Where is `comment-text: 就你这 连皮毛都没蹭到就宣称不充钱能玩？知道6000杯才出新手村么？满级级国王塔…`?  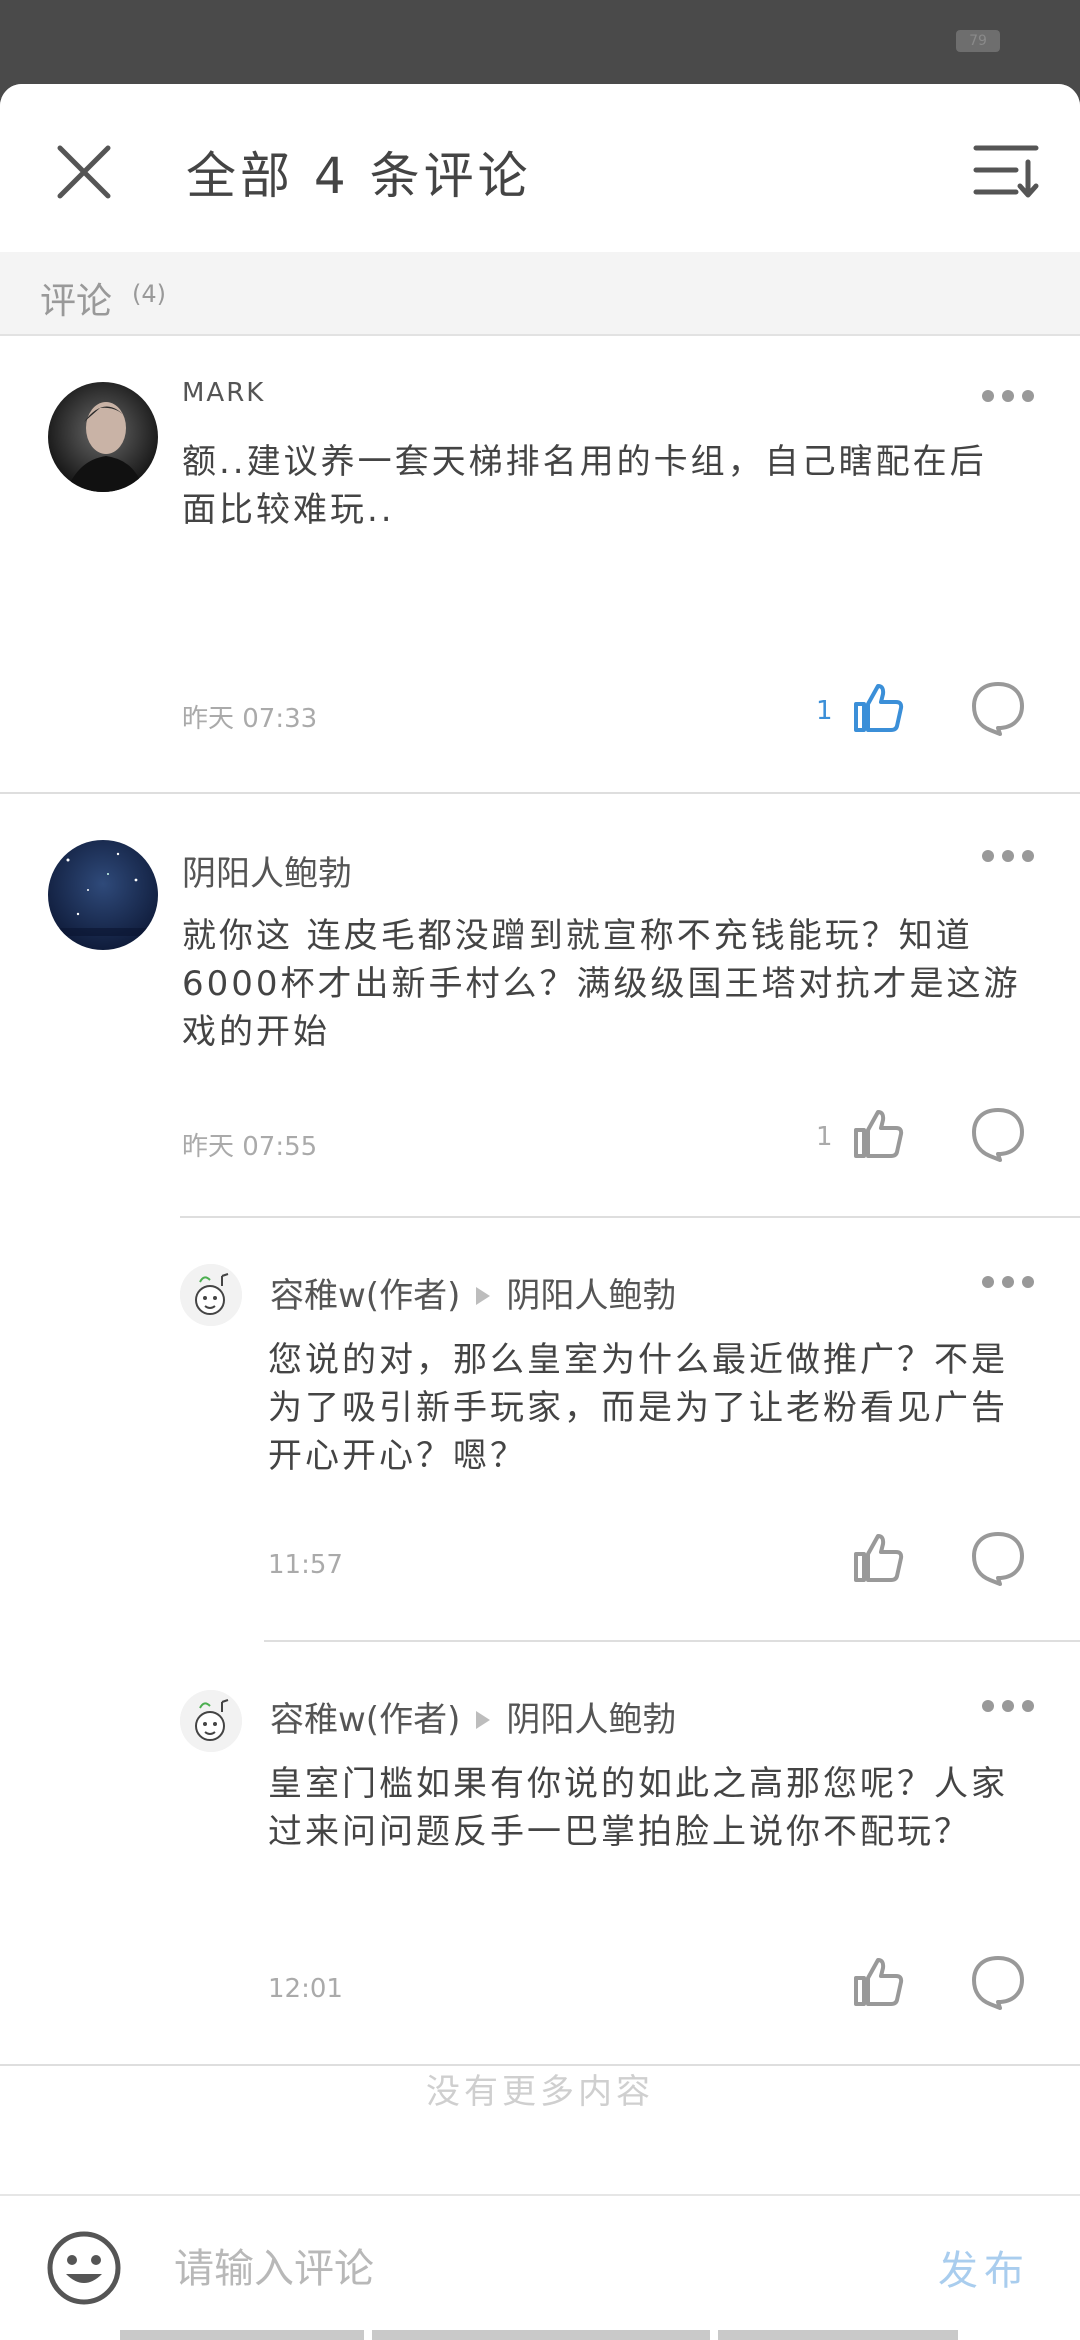 comment-text: 就你这 连皮毛都没蹭到就宣称不充钱能玩？知道6000杯才出新手村么？满级级国王塔… is located at coordinates (601, 984).